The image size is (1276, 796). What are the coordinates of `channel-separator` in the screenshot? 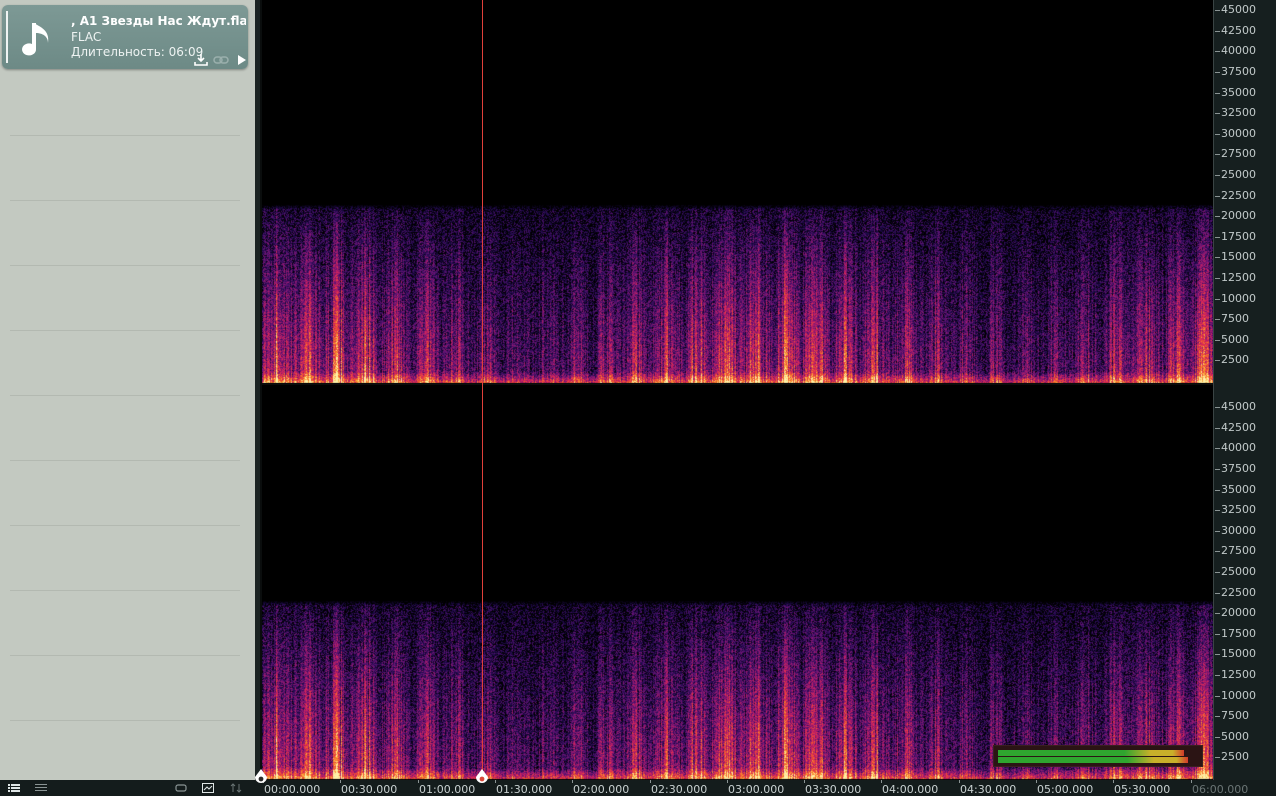 It's located at (737, 384).